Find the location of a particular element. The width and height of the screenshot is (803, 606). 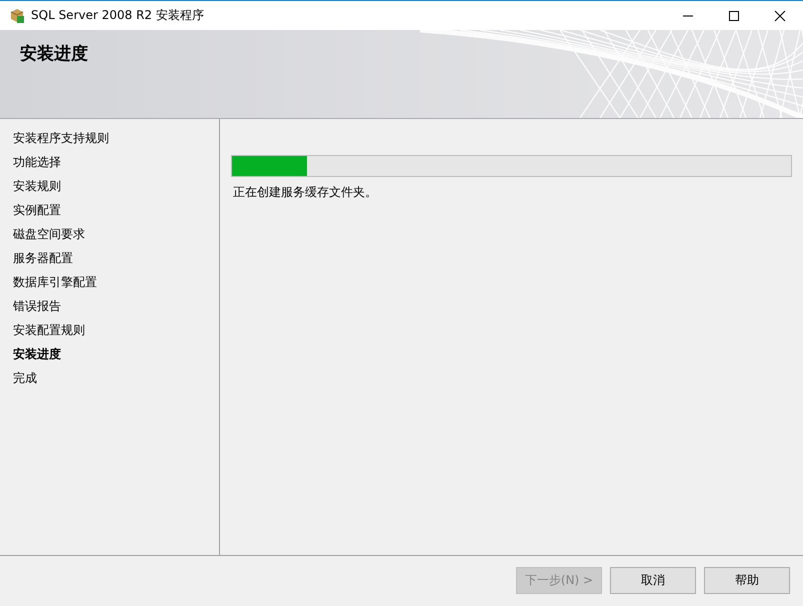

window-title: SQL Server 2008 R2 安装程序 is located at coordinates (117, 15).